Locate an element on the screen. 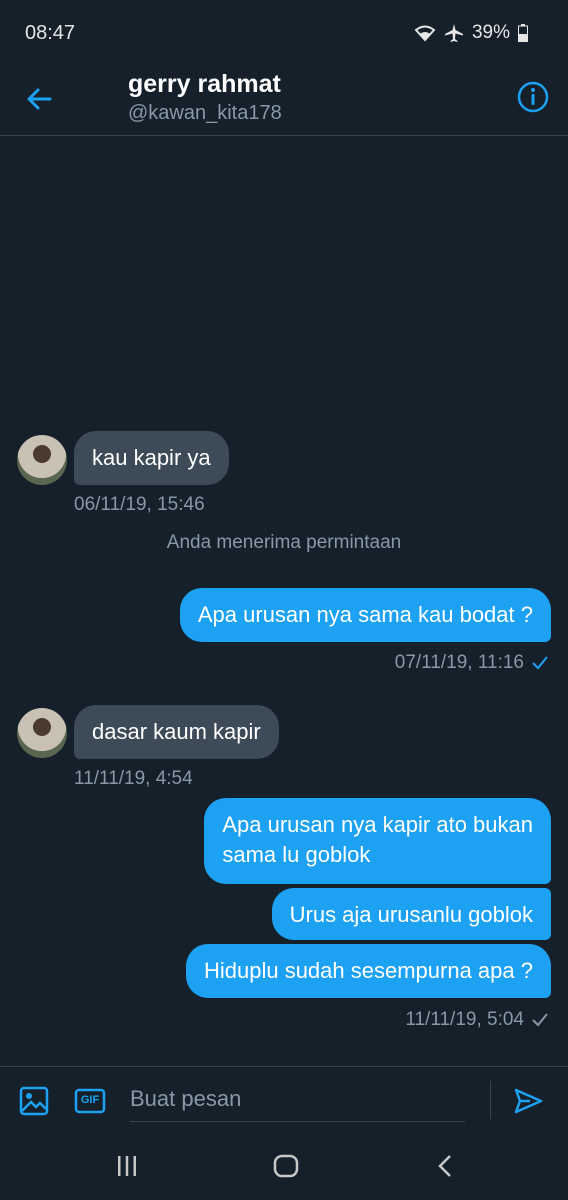 This screenshot has height=1200, width=568. system-message: Anda menerima permintaan is located at coordinates (284, 542).